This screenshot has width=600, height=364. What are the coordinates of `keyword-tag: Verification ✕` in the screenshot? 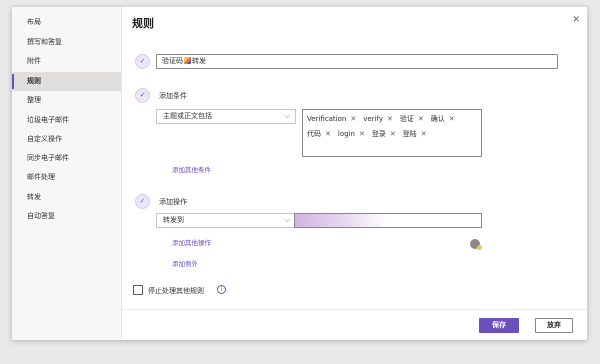 It's located at (332, 119).